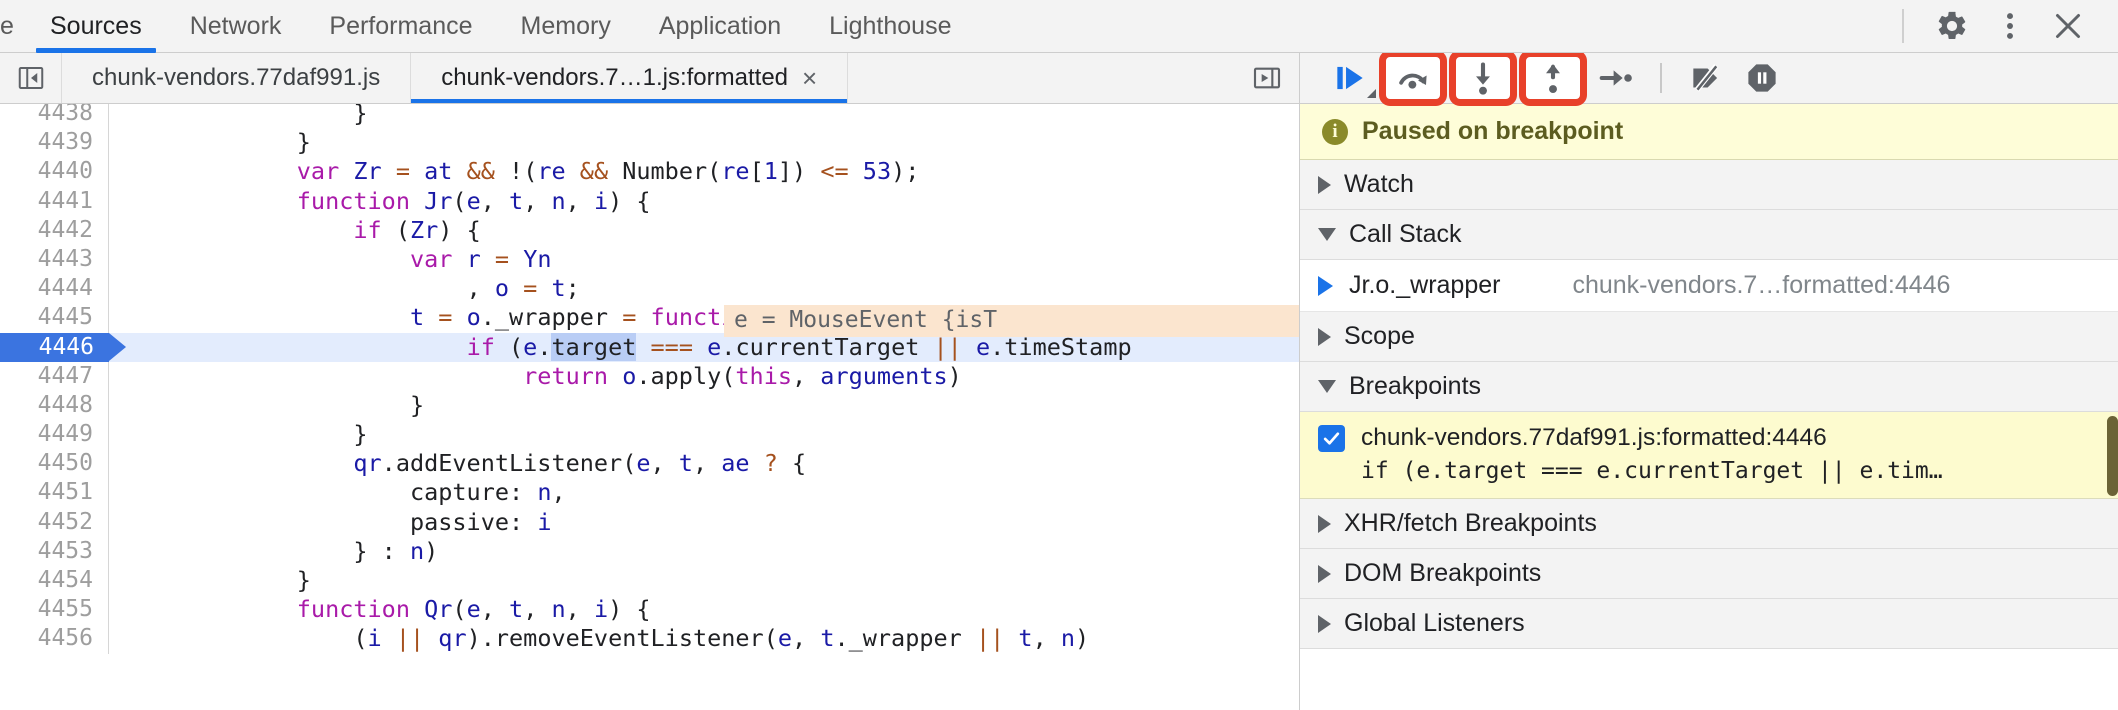  I want to click on resume-dropdown-icon, so click(1371, 93).